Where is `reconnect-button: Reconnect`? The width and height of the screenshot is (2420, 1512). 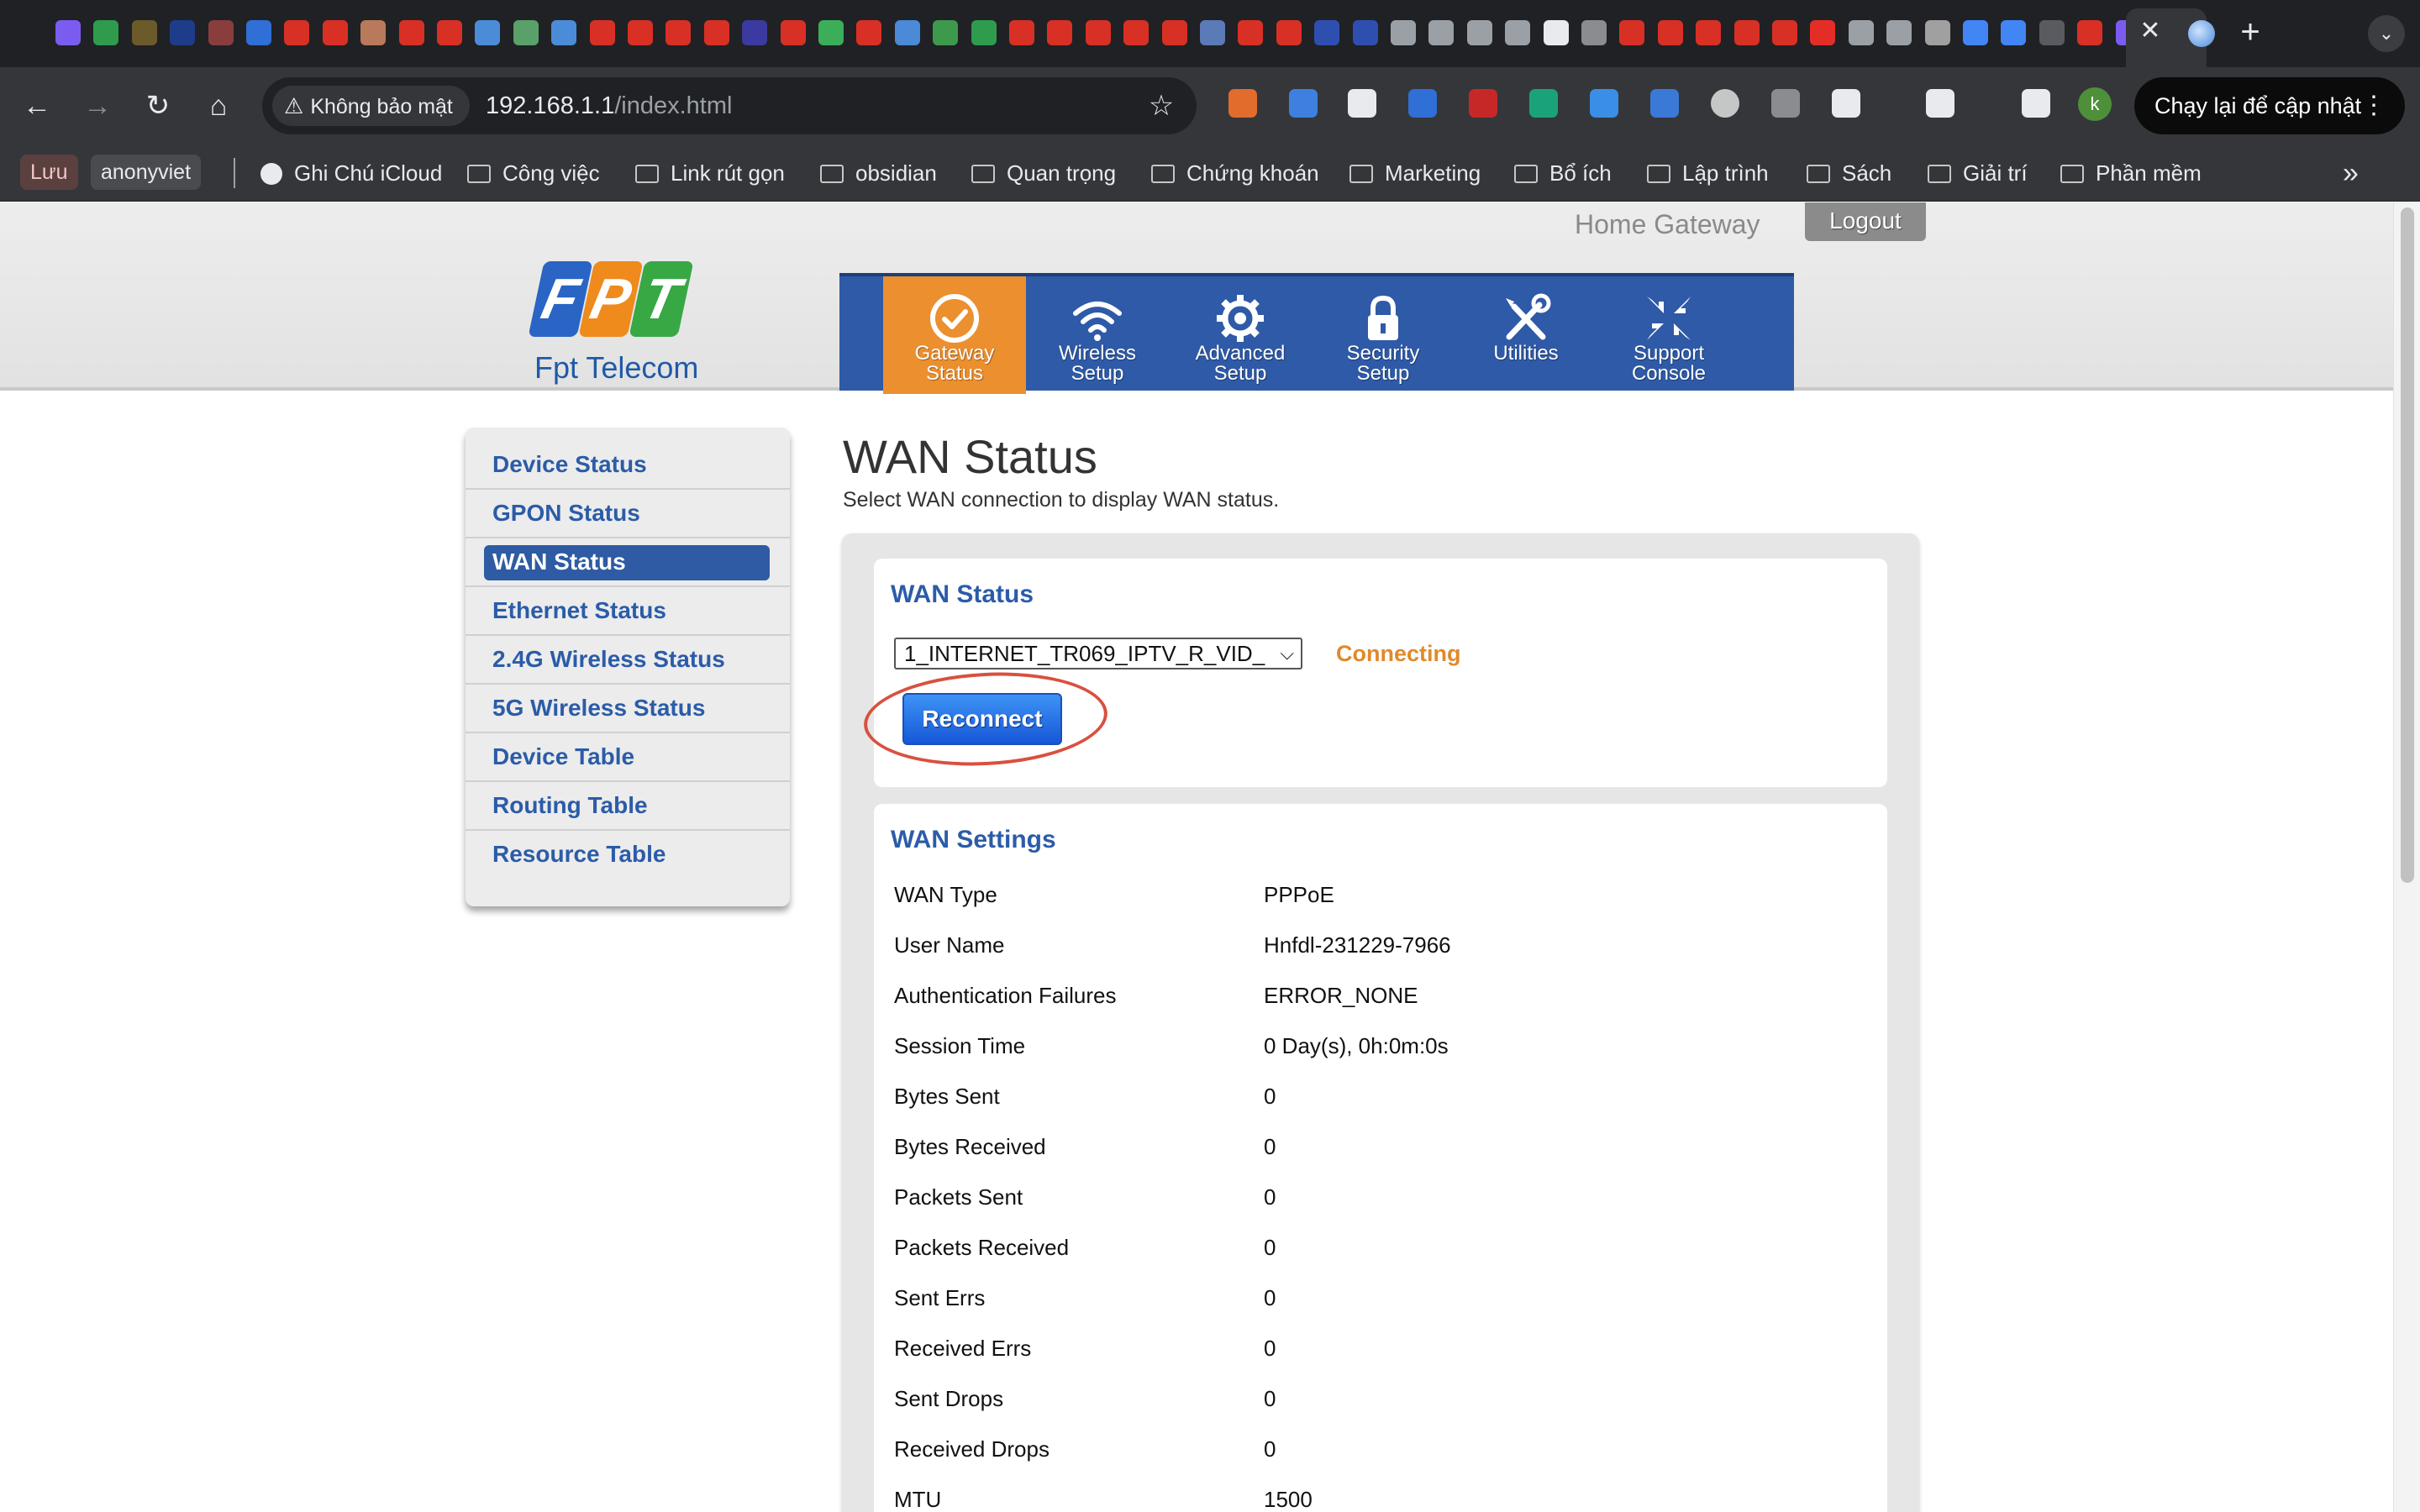 reconnect-button: Reconnect is located at coordinates (982, 719).